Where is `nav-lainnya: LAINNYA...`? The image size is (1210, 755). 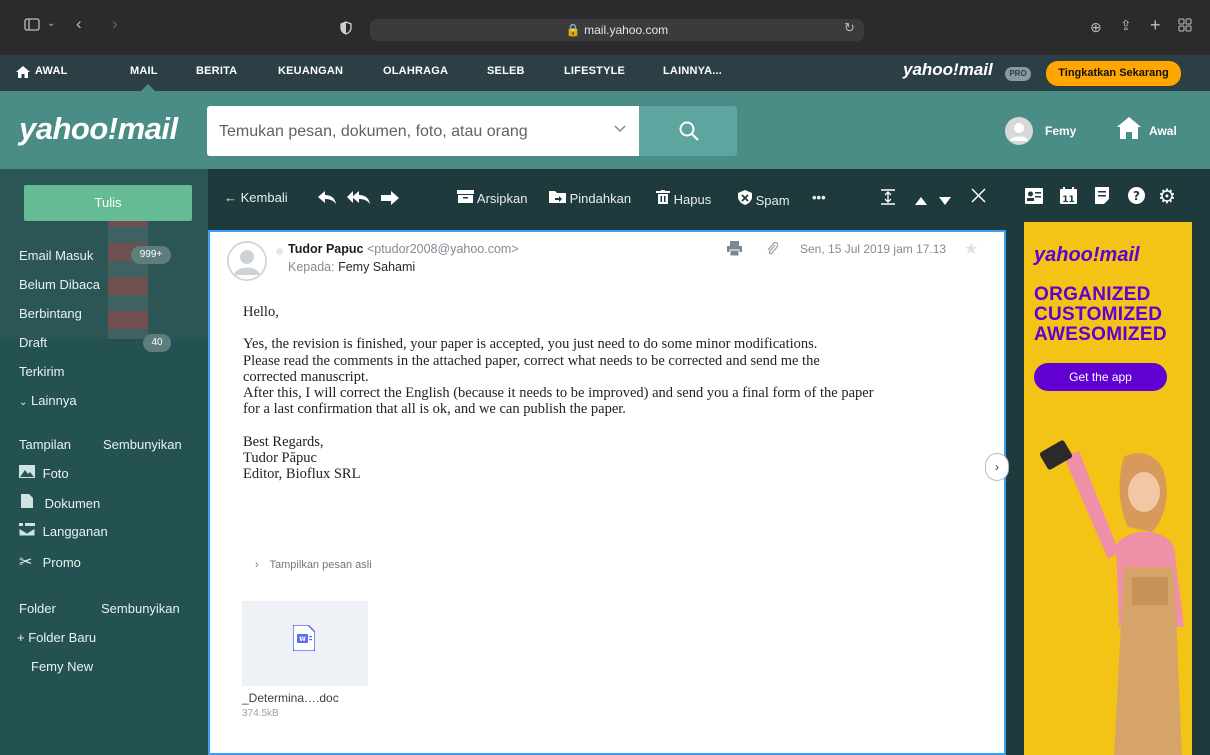
nav-lainnya: LAINNYA... is located at coordinates (692, 71).